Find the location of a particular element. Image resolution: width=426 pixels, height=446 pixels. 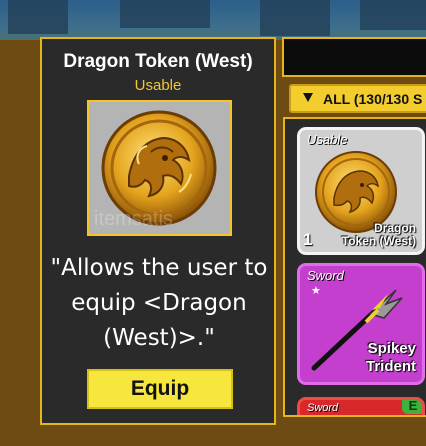

item-name-line-2: Trident is located at coordinates (390, 366).